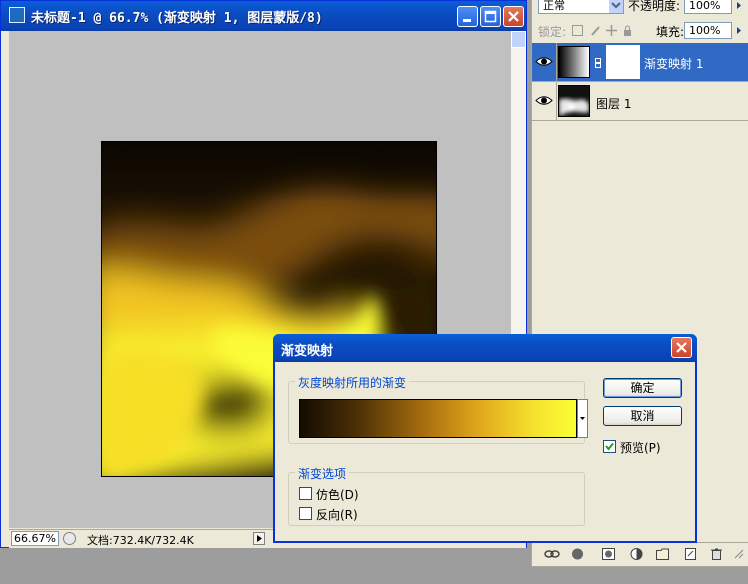 This screenshot has height=584, width=748. Describe the element at coordinates (636, 554) in the screenshot. I see `adjustment-layer-icon` at that location.